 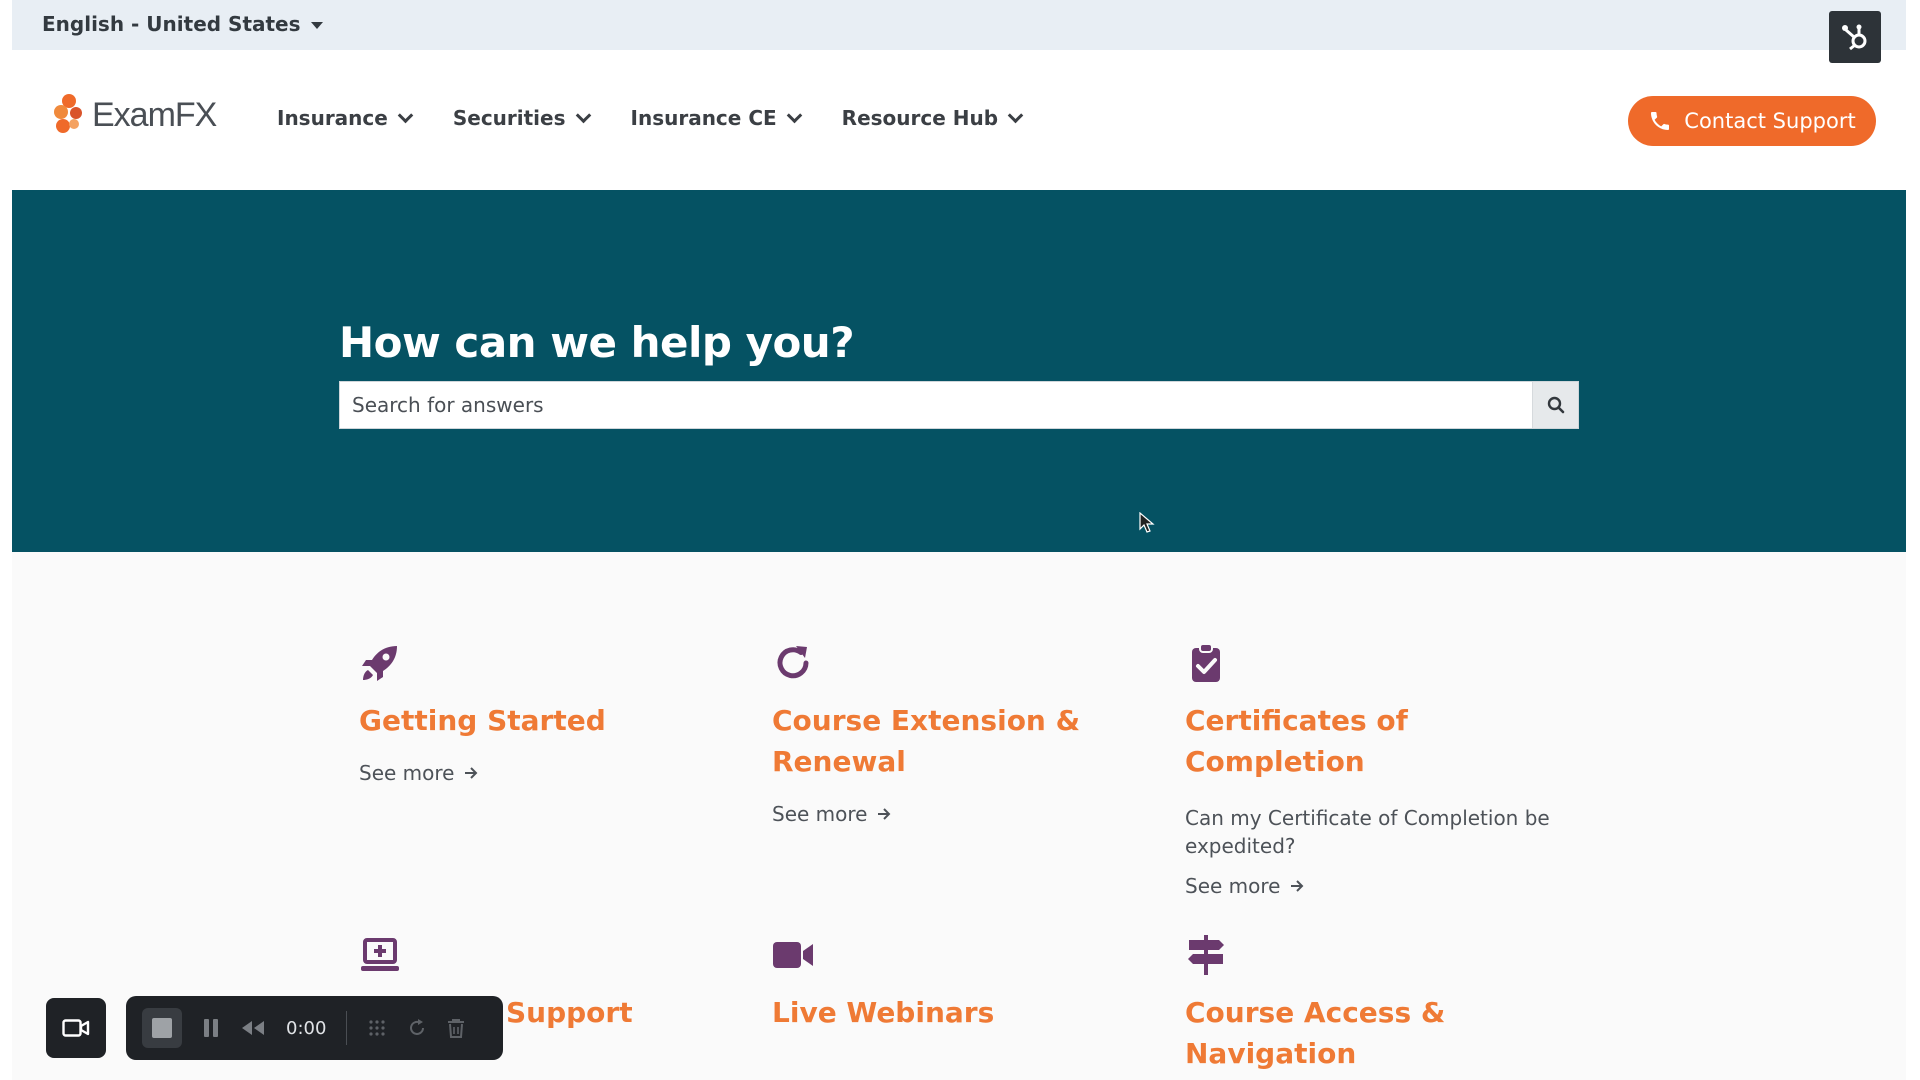 I want to click on card-title: Certificates of Completion, so click(x=1296, y=741).